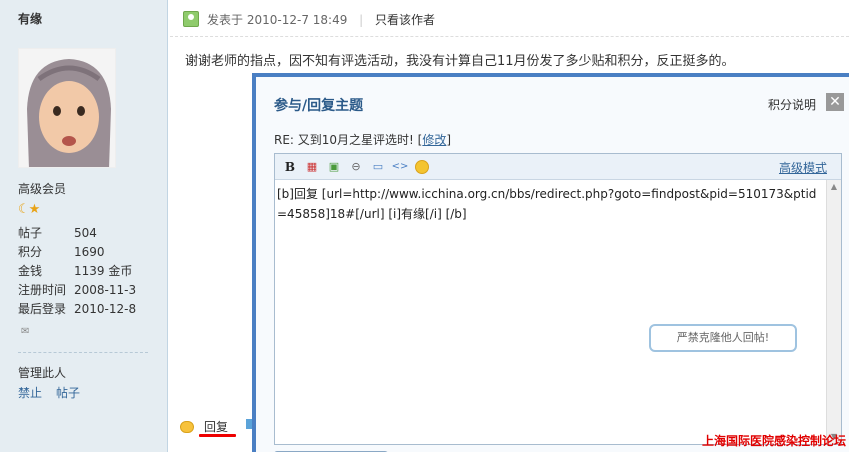  Describe the element at coordinates (449, 140) in the screenshot. I see `subject-suffix: ]` at that location.